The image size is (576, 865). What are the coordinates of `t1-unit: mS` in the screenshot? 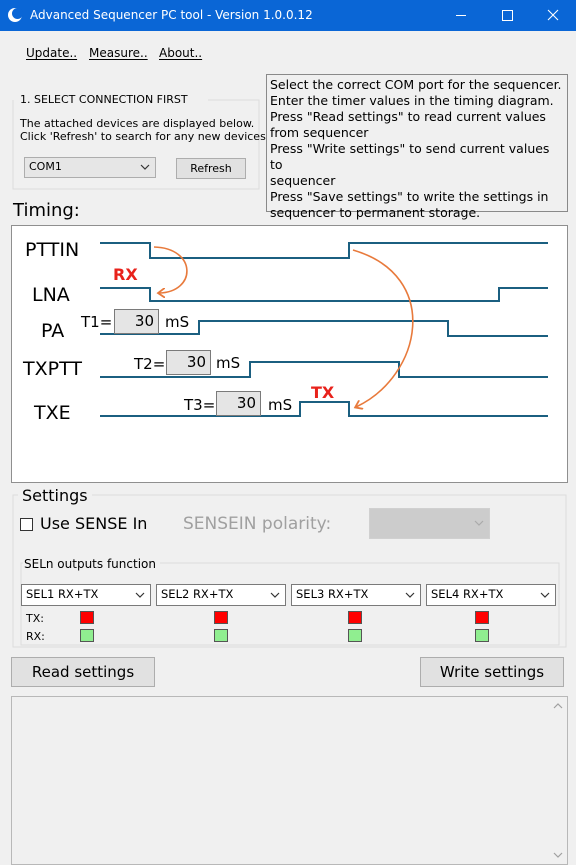 It's located at (177, 322).